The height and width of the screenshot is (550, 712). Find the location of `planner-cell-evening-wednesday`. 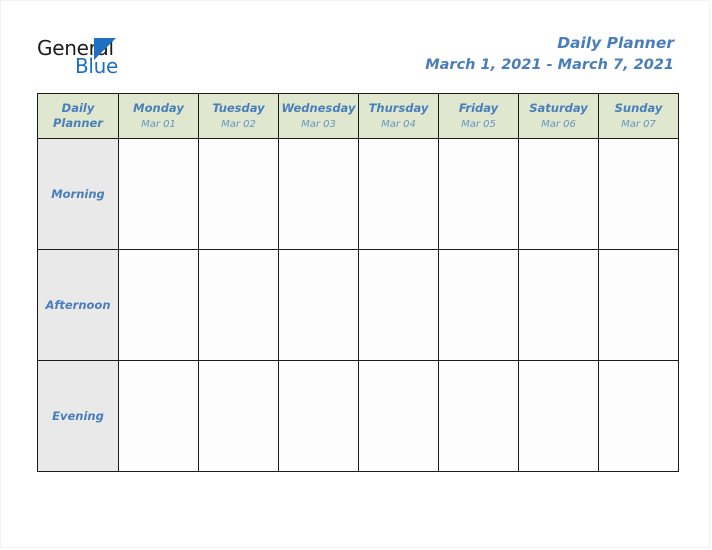

planner-cell-evening-wednesday is located at coordinates (318, 416).